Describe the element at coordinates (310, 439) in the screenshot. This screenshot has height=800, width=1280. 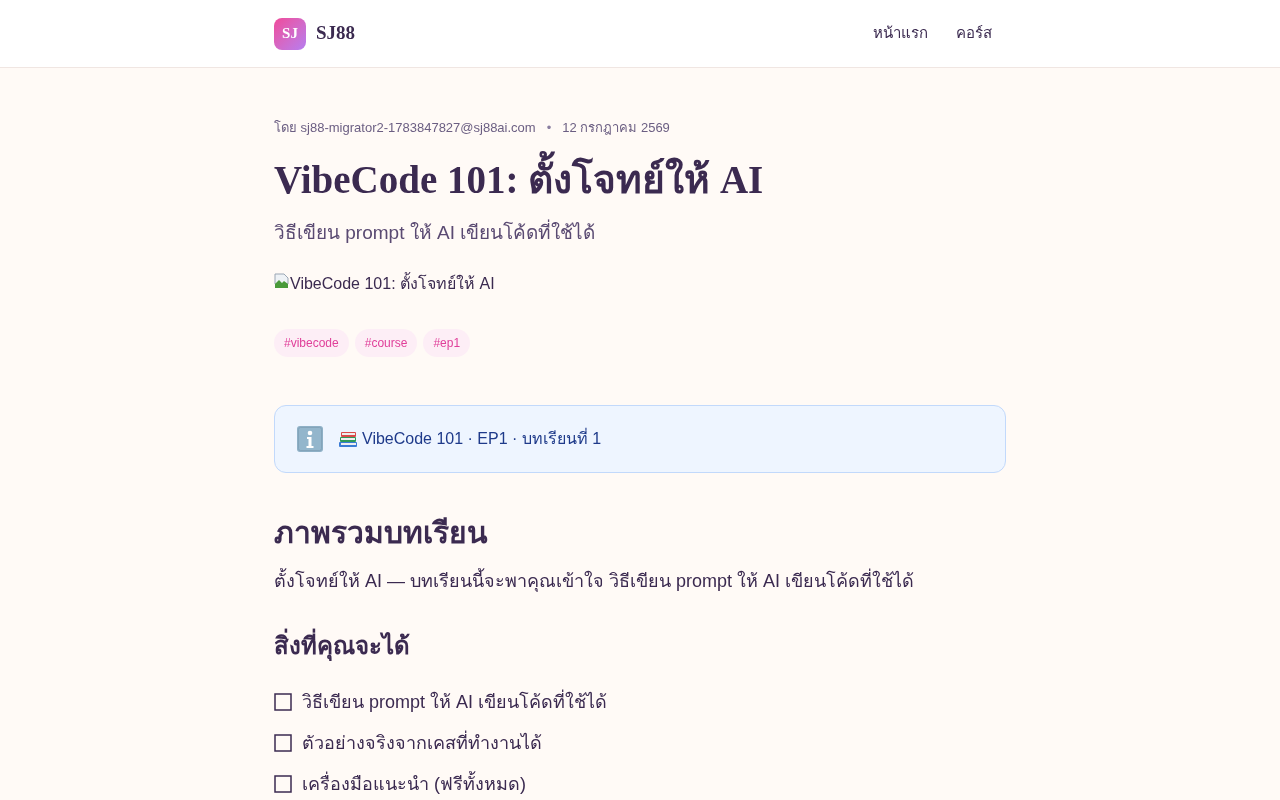
I see `info-icon` at that location.